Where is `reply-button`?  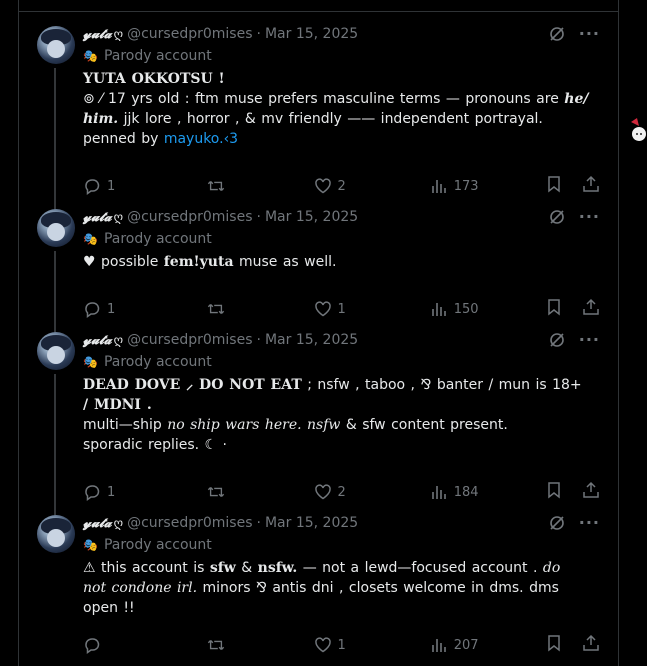 reply-button is located at coordinates (145, 645).